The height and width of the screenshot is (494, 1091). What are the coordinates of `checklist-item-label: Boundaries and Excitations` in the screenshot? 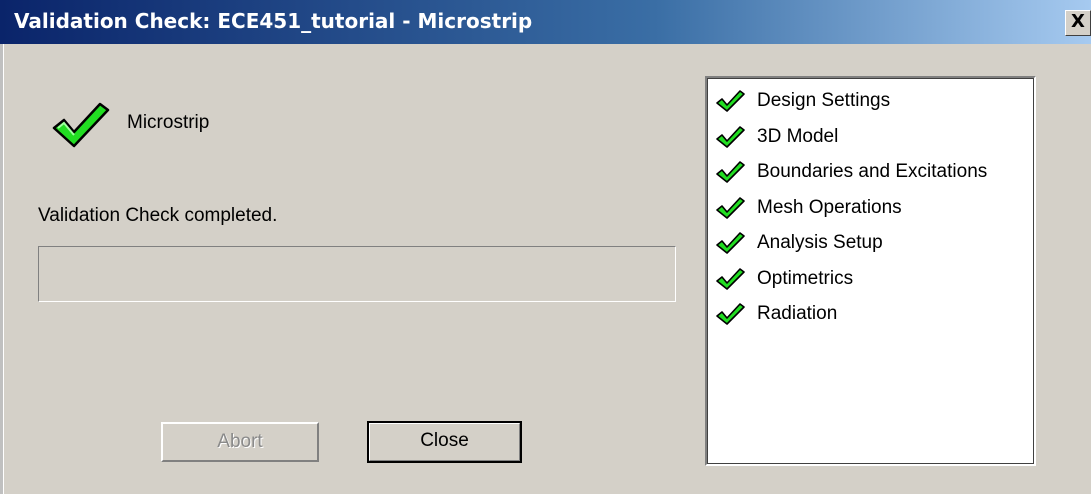 It's located at (872, 171).